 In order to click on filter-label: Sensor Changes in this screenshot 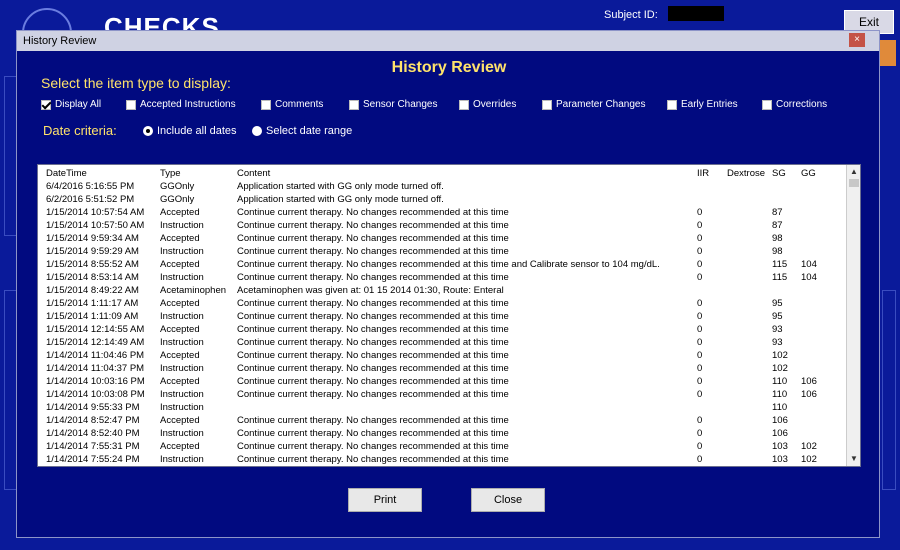, I will do `click(400, 104)`.